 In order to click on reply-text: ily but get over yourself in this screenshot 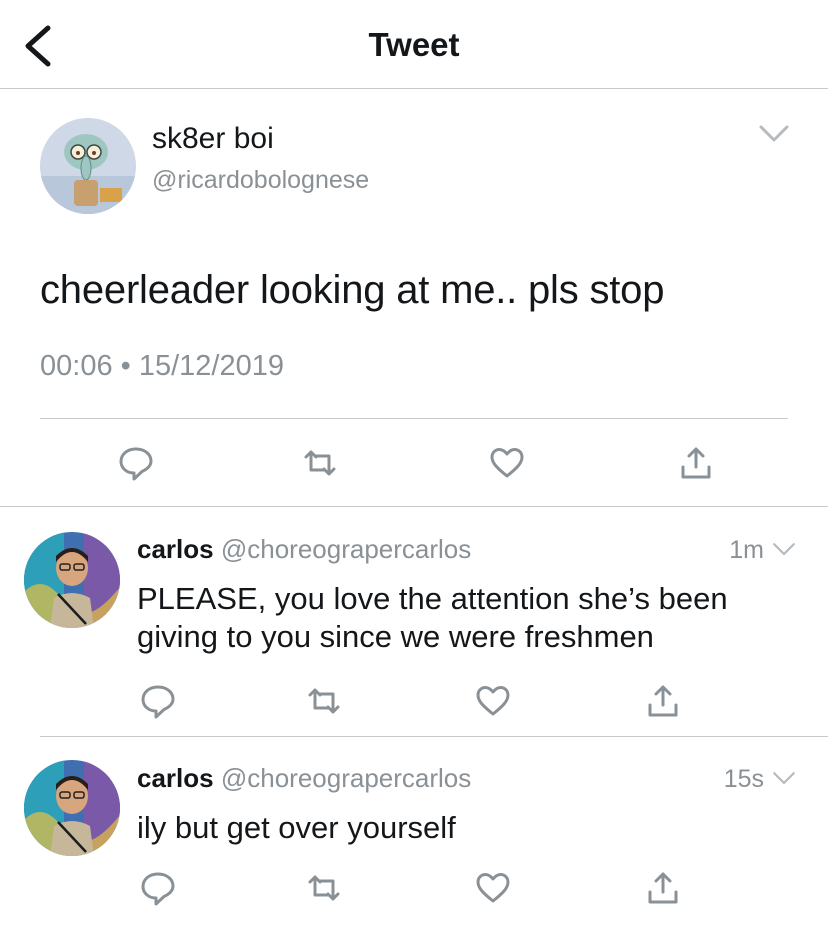, I will do `click(296, 827)`.